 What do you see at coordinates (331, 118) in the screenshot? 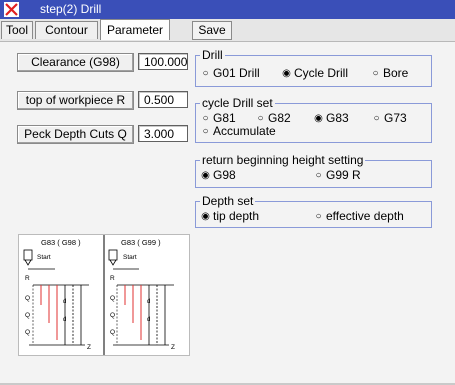
I see `radio-g83: ◉ G83` at bounding box center [331, 118].